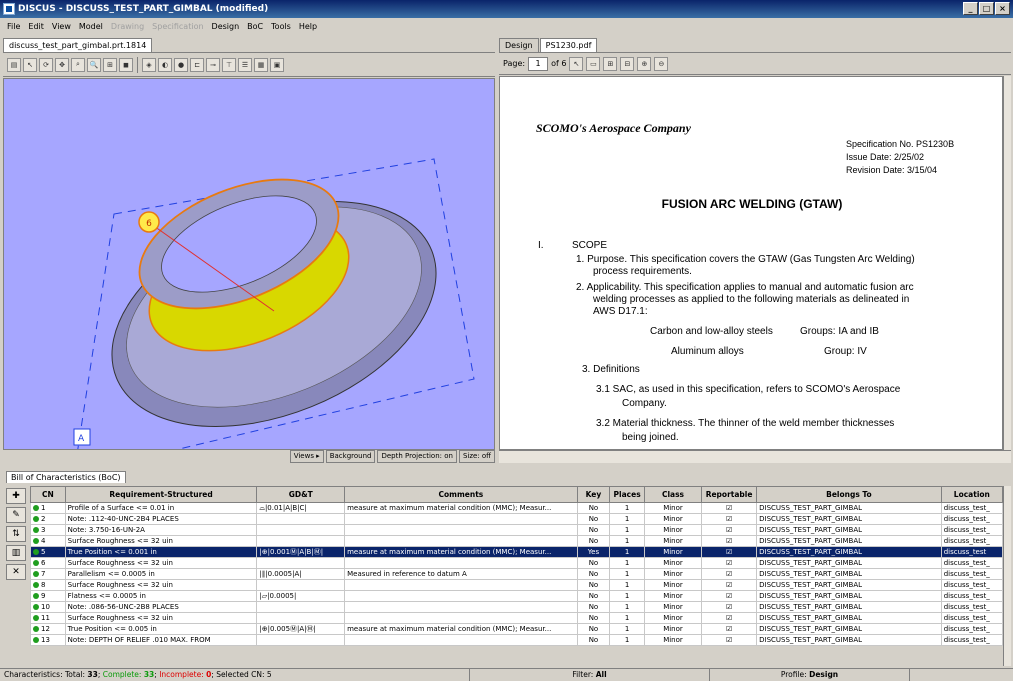 The height and width of the screenshot is (681, 1013). What do you see at coordinates (48, 519) in the screenshot?
I see `cell-cn: 2` at bounding box center [48, 519].